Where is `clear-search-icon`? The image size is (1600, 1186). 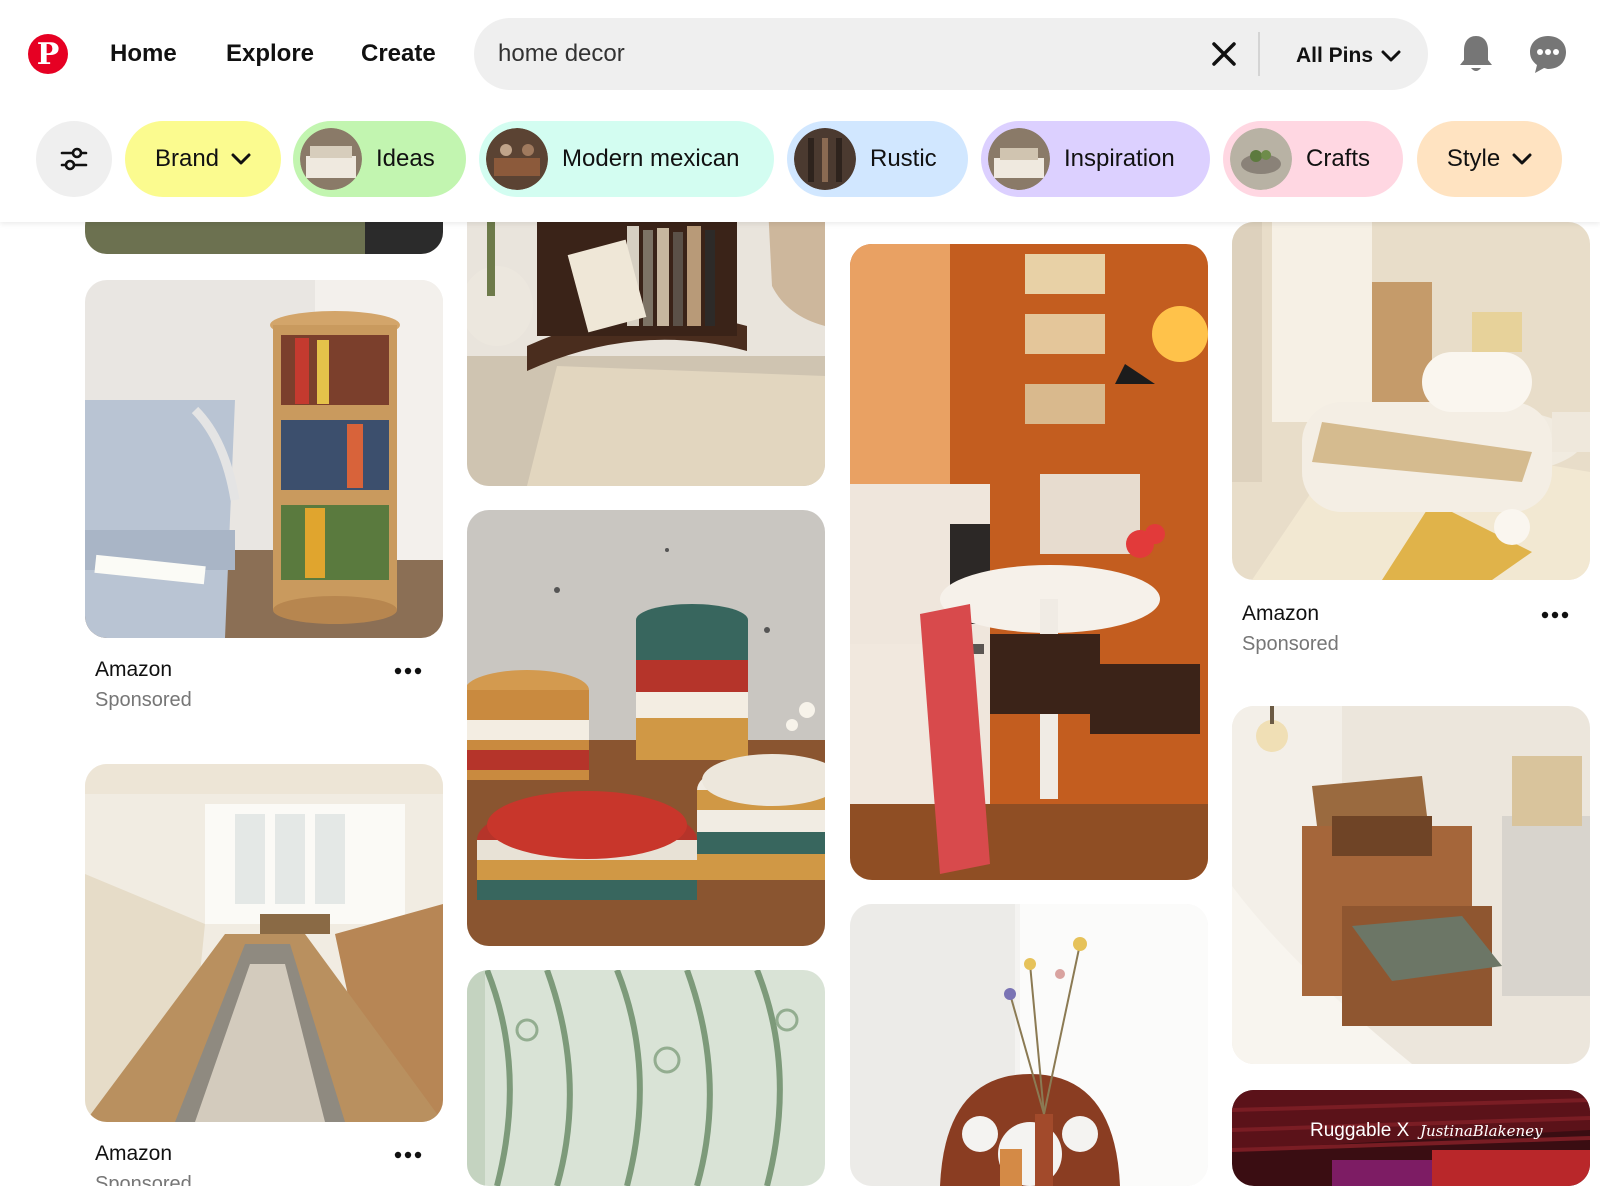 clear-search-icon is located at coordinates (1224, 54).